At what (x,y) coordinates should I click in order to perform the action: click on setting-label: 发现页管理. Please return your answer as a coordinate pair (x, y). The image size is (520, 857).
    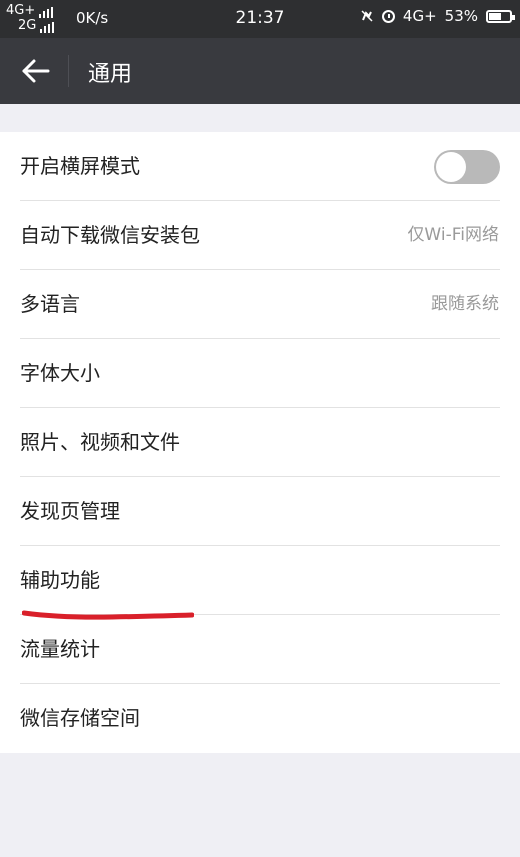
    Looking at the image, I should click on (70, 511).